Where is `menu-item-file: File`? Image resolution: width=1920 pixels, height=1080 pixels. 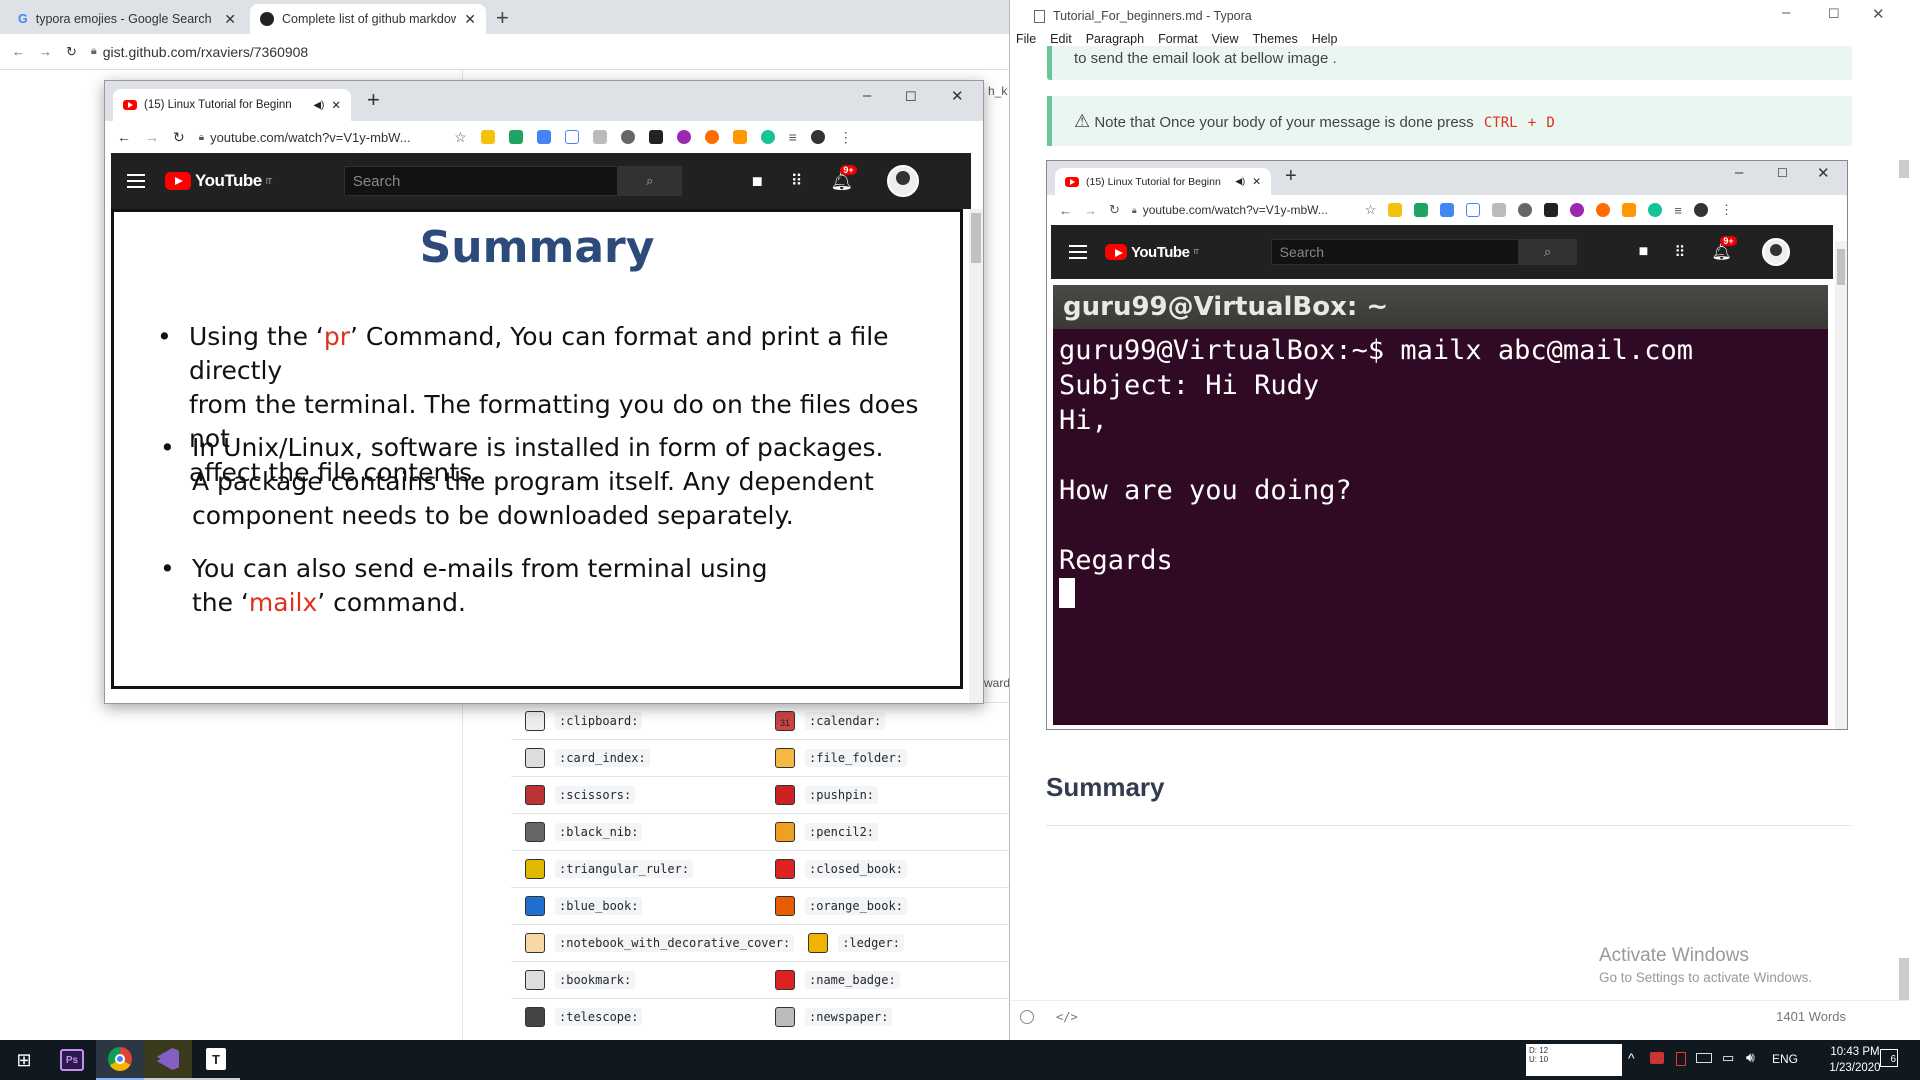 menu-item-file: File is located at coordinates (1026, 41).